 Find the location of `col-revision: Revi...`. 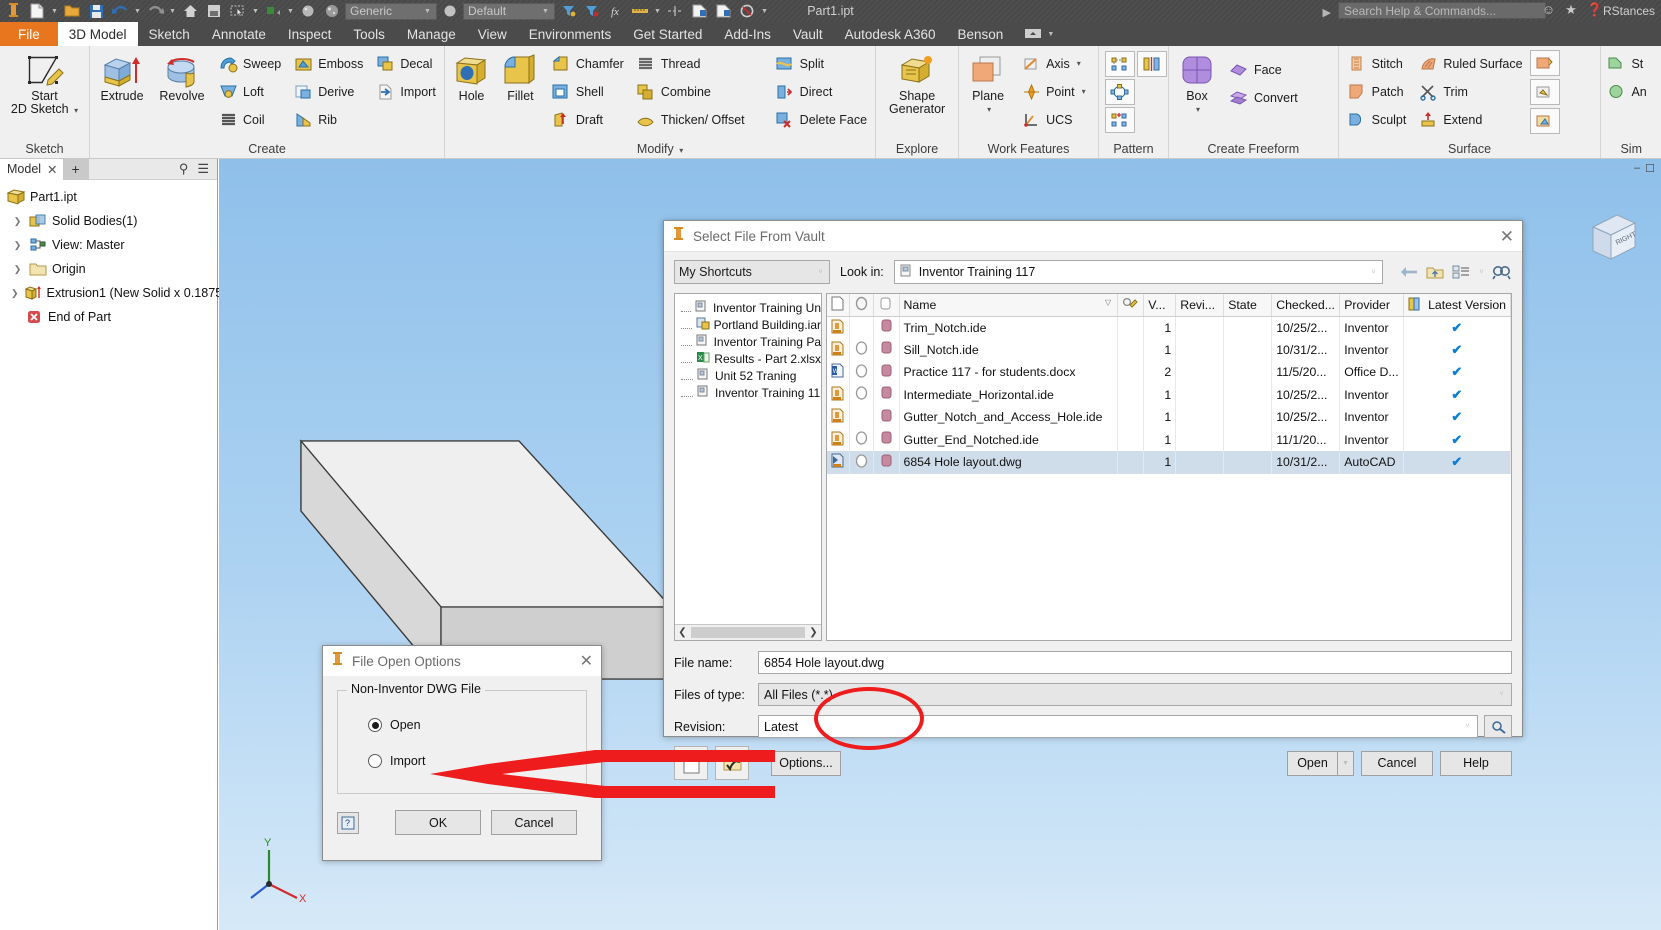

col-revision: Revi... is located at coordinates (1200, 305).